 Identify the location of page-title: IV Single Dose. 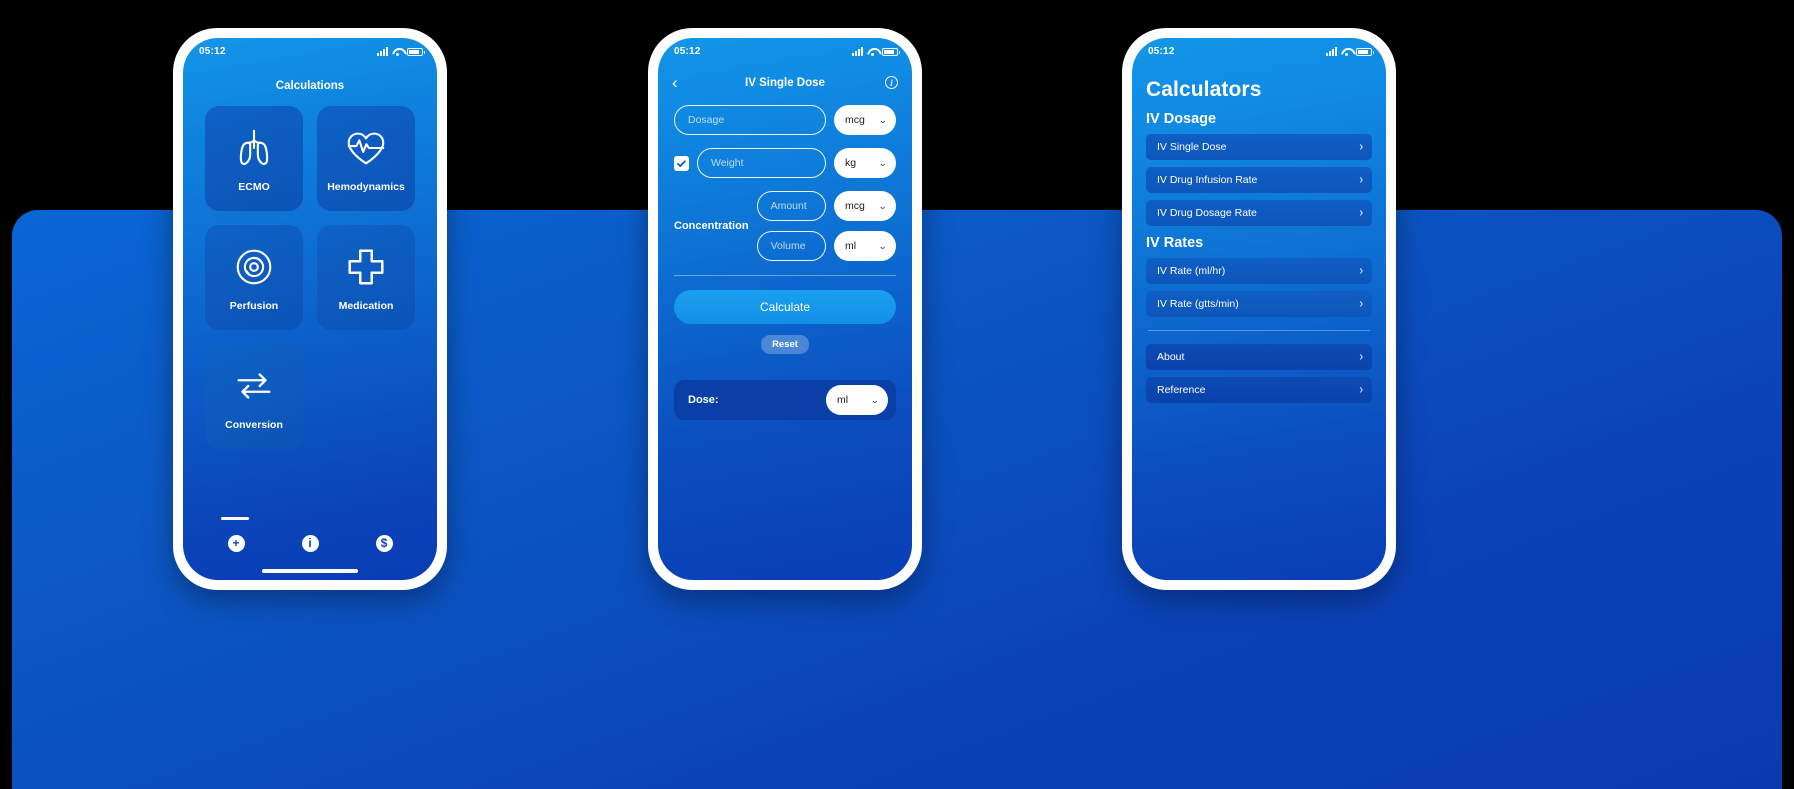
(785, 82).